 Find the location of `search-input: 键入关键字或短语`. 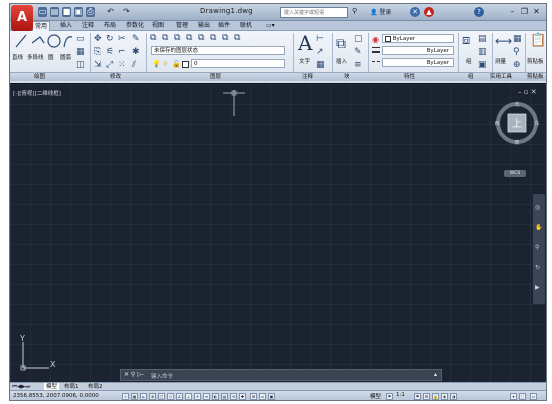

search-input: 键入关键字或短语 is located at coordinates (314, 12).